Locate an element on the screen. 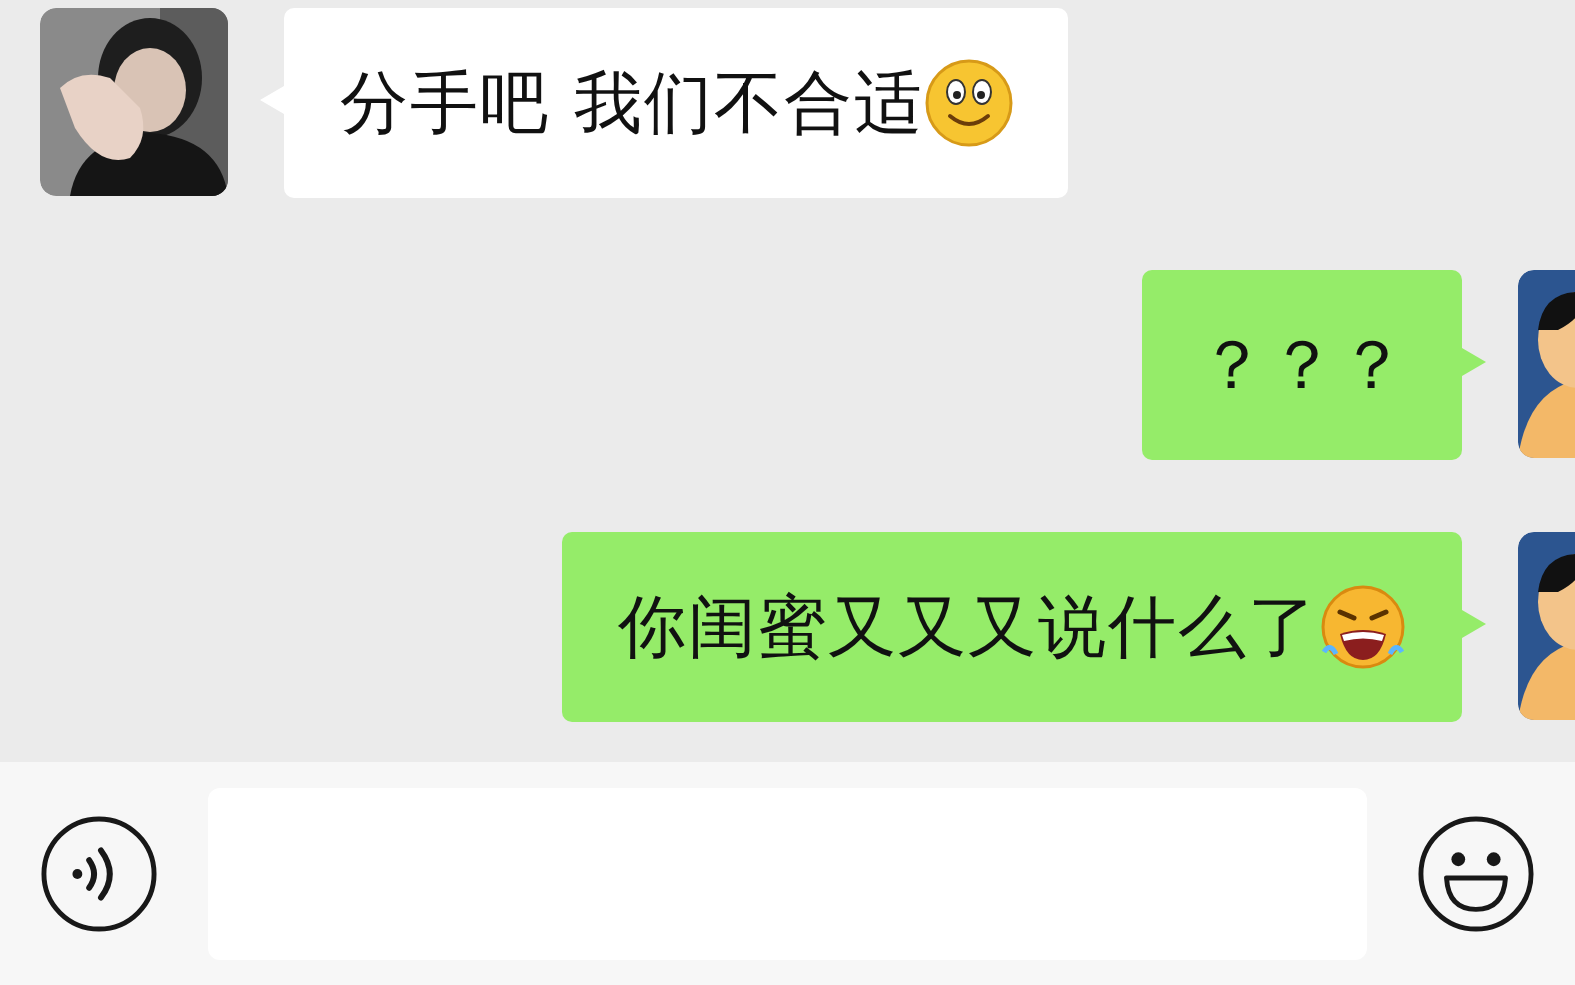 This screenshot has width=1575, height=985. message-text: 分手吧 我们不合适 is located at coordinates (632, 102).